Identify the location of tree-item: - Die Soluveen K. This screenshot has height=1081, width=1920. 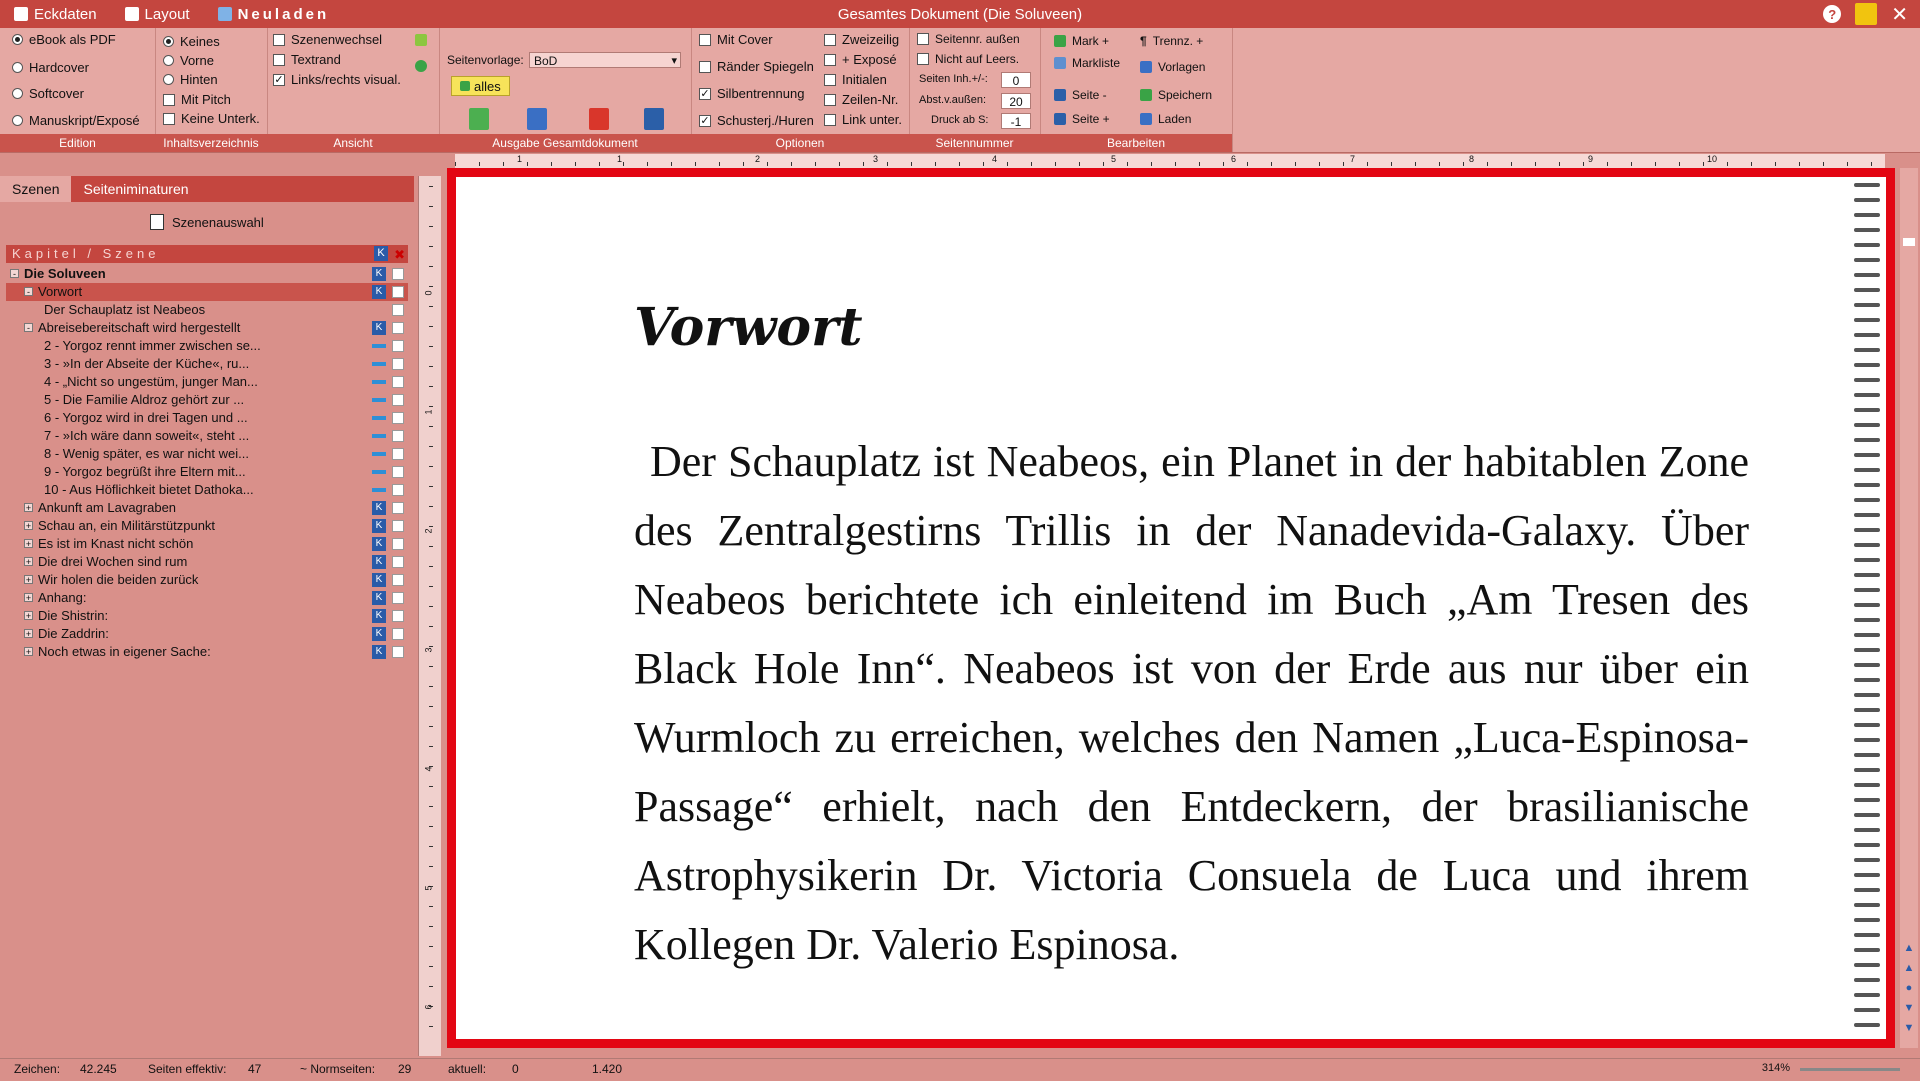
(207, 274).